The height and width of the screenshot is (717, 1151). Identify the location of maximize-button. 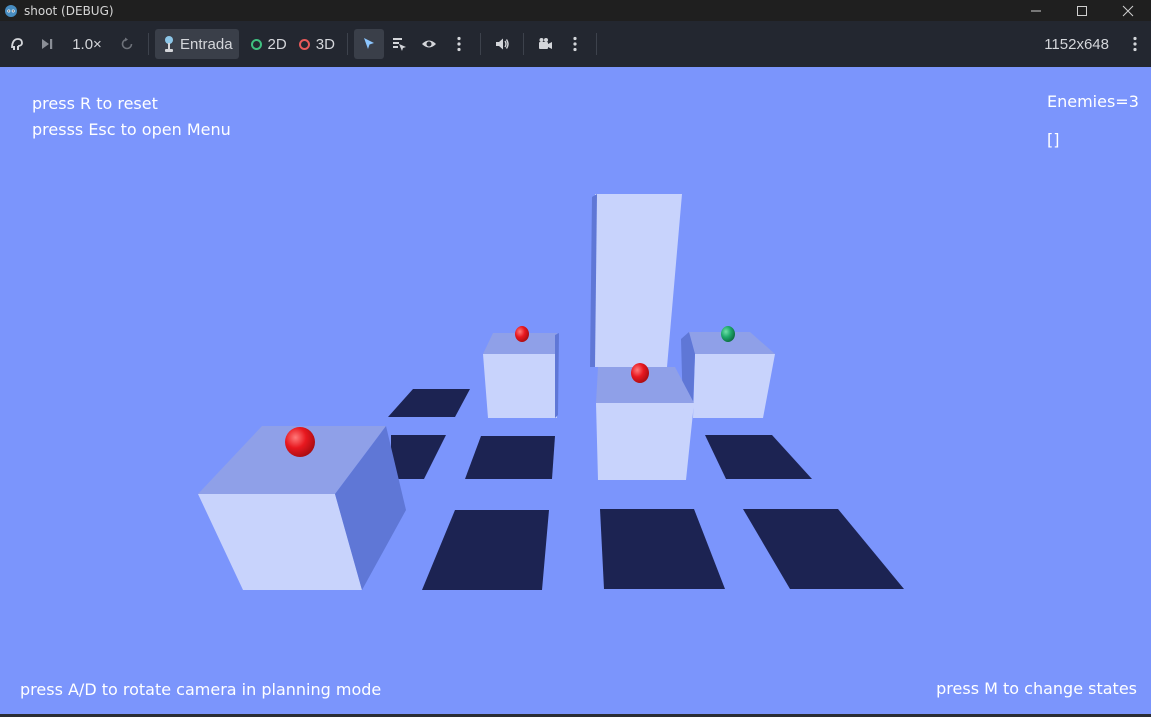
(1082, 10).